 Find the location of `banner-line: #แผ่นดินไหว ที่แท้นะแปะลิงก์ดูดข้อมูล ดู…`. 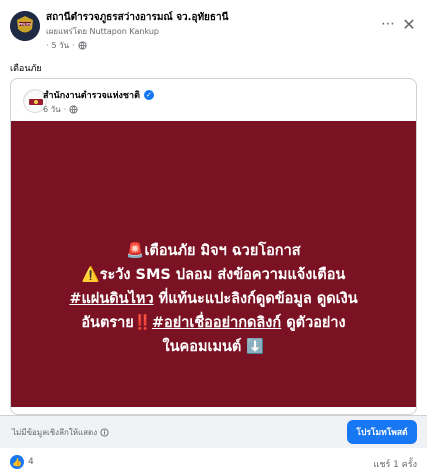

banner-line: #แผ่นดินไหว ที่แท้นะแปะลิงก์ดูดข้อมูล ดู… is located at coordinates (213, 299).